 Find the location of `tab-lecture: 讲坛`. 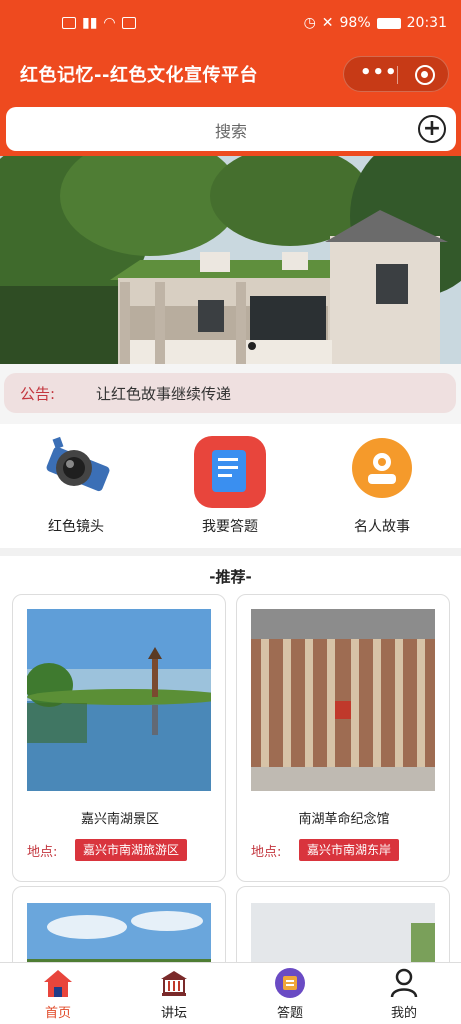

tab-lecture: 讲坛 is located at coordinates (174, 994).